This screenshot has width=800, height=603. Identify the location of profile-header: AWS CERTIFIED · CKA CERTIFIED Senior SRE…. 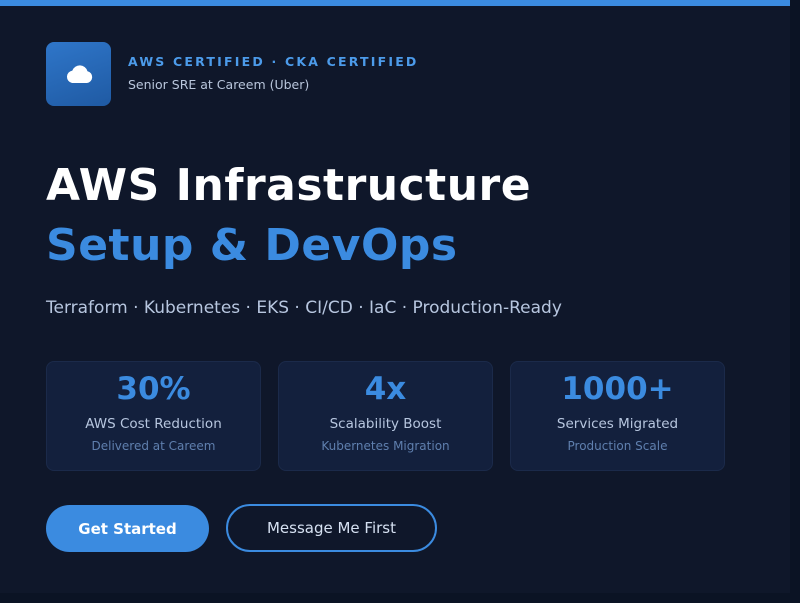
(232, 74).